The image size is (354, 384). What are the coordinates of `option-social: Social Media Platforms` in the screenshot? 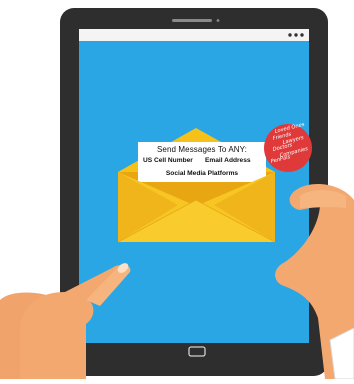 It's located at (202, 173).